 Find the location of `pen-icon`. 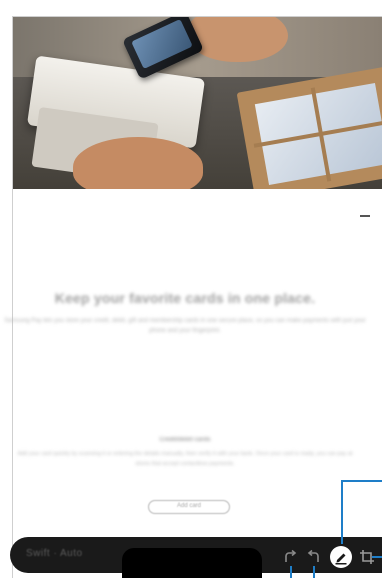

pen-icon is located at coordinates (341, 557).